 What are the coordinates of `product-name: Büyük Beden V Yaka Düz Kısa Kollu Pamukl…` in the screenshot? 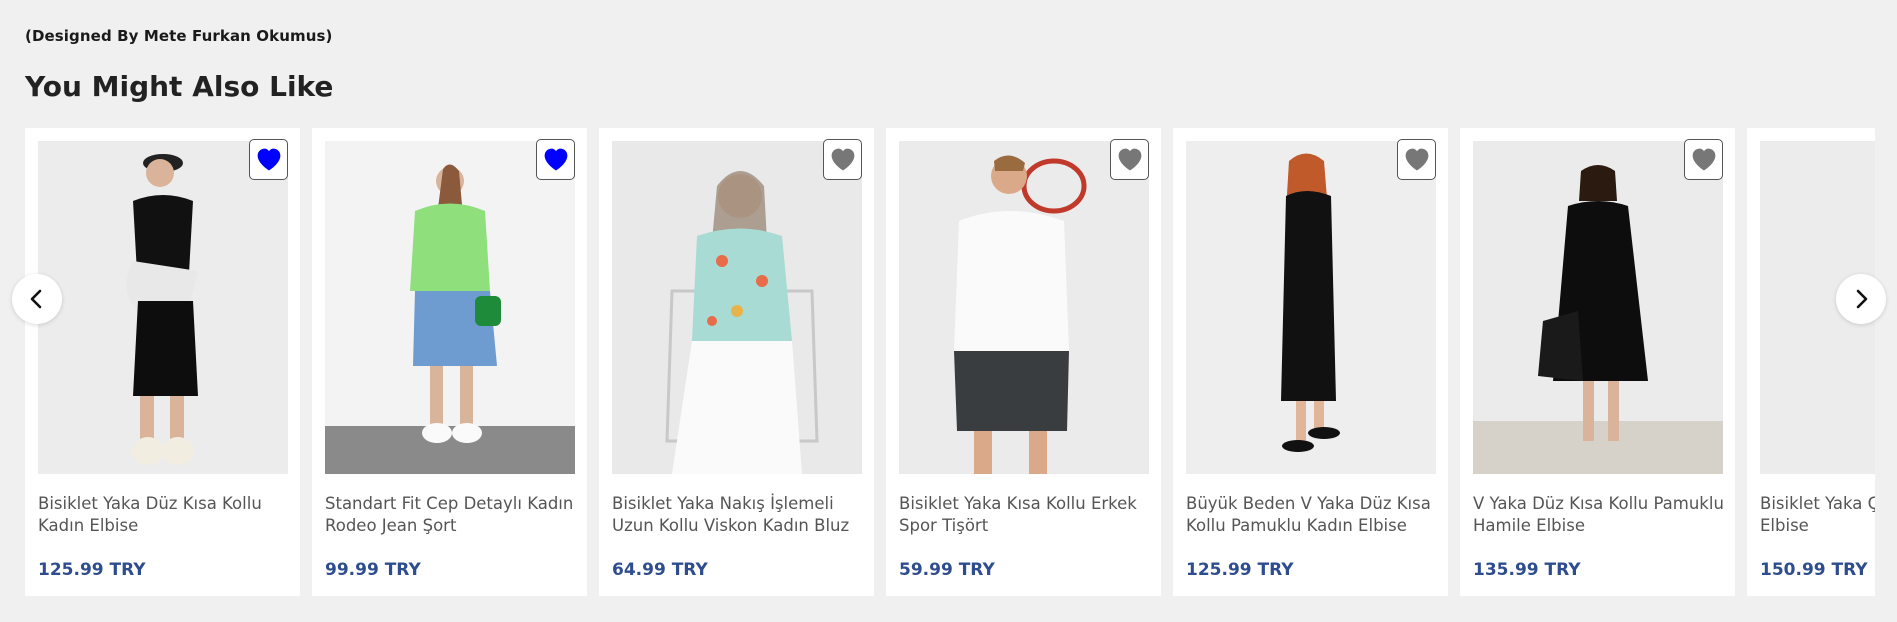 It's located at (1312, 515).